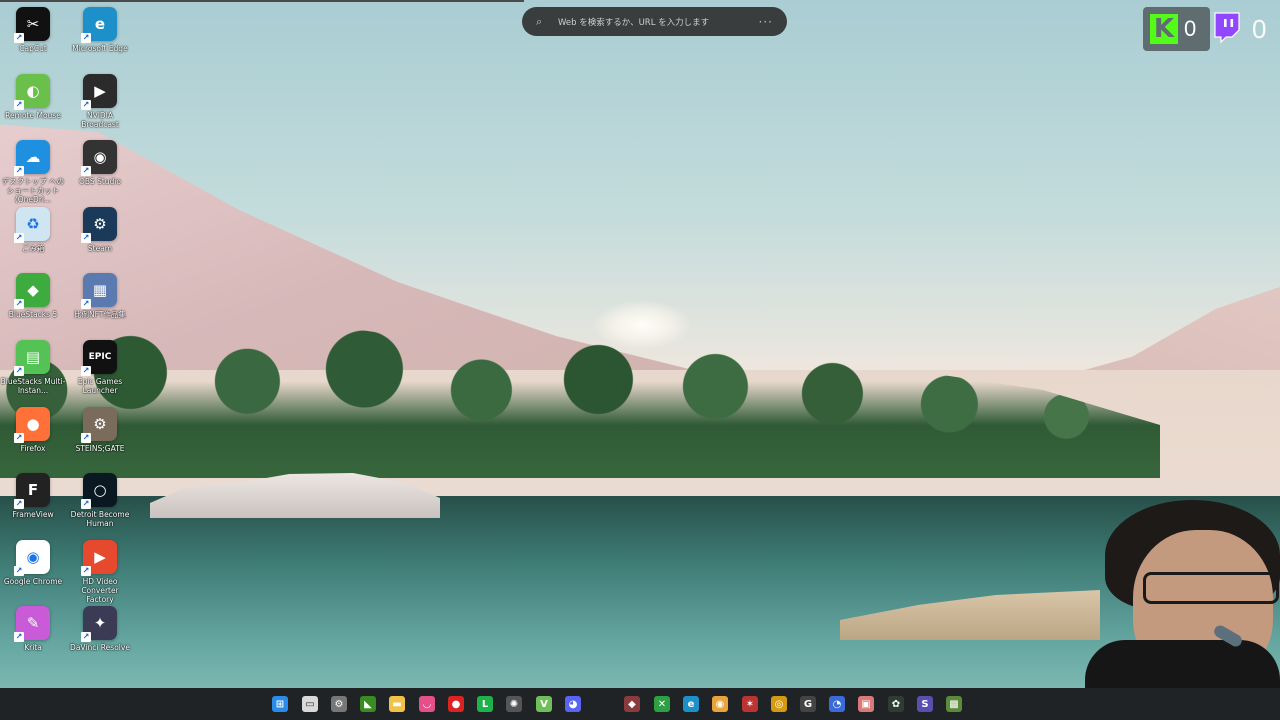 The height and width of the screenshot is (720, 1280). Describe the element at coordinates (99, 25) in the screenshot. I see `edge-icon: e ↗` at that location.